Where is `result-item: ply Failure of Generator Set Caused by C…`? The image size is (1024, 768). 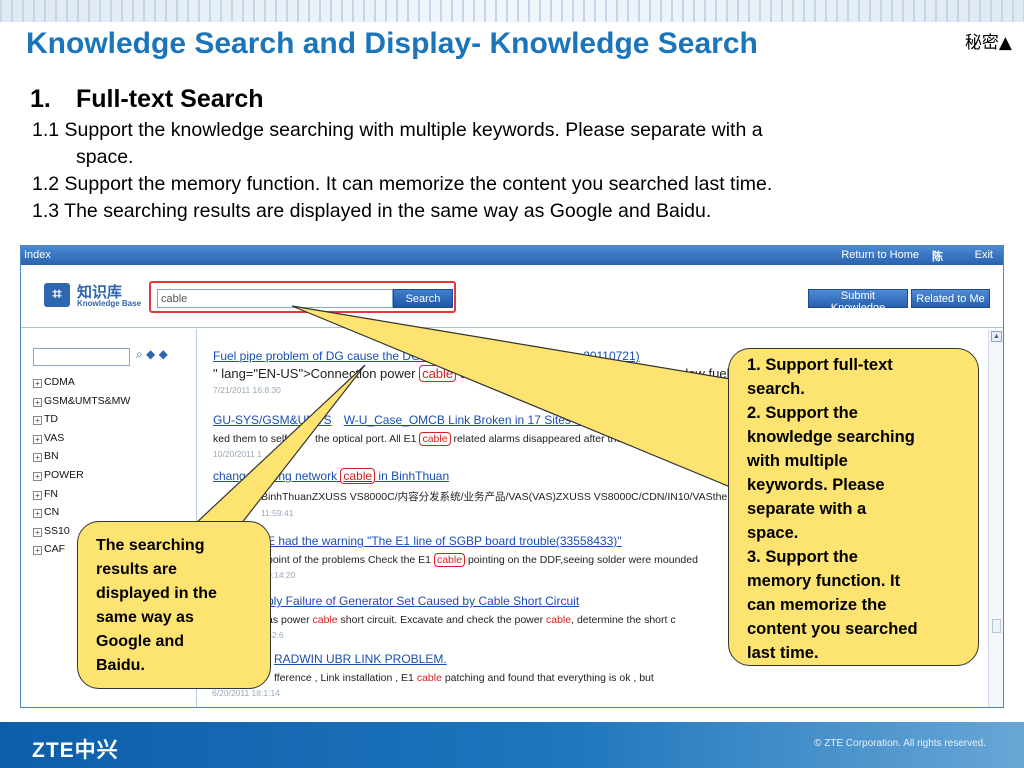
result-item: ply Failure of Generator Set Caused by C… is located at coordinates (471, 617).